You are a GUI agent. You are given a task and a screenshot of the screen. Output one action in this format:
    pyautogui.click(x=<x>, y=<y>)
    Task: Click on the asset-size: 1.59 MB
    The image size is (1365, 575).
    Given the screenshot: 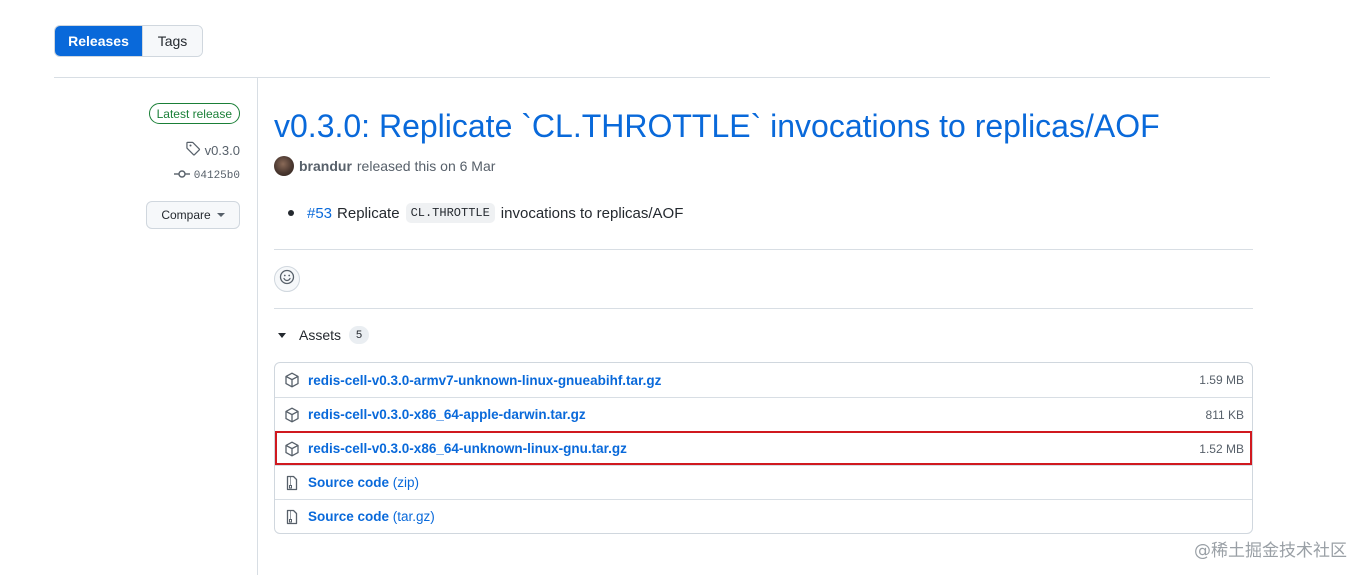 What is the action you would take?
    pyautogui.click(x=1221, y=380)
    